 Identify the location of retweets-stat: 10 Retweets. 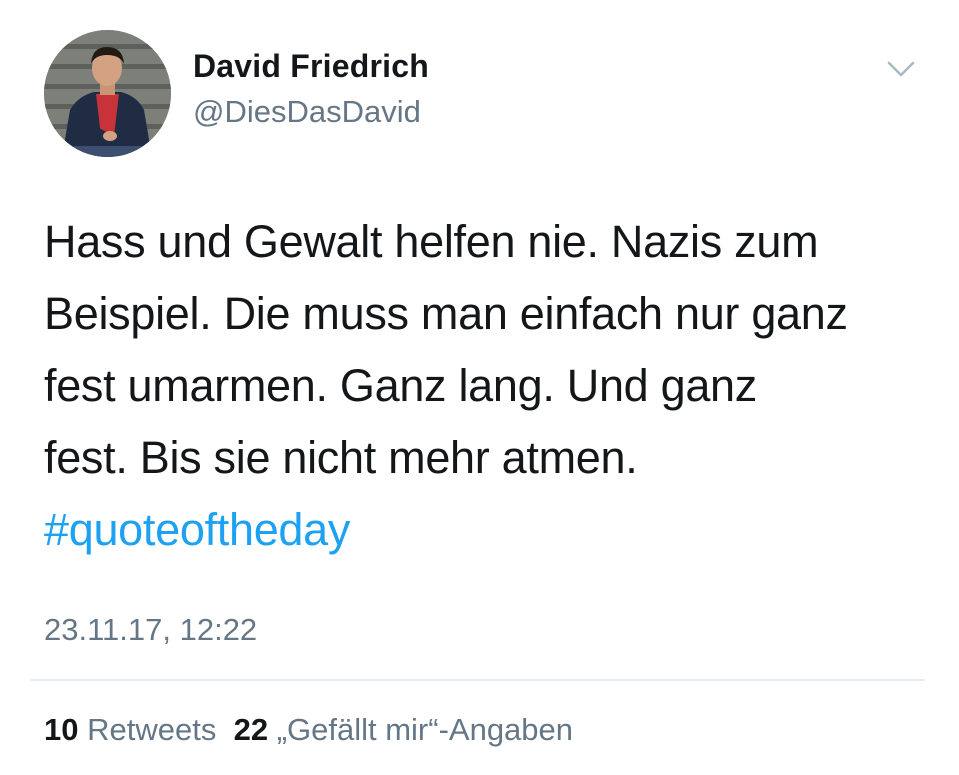
(130, 729).